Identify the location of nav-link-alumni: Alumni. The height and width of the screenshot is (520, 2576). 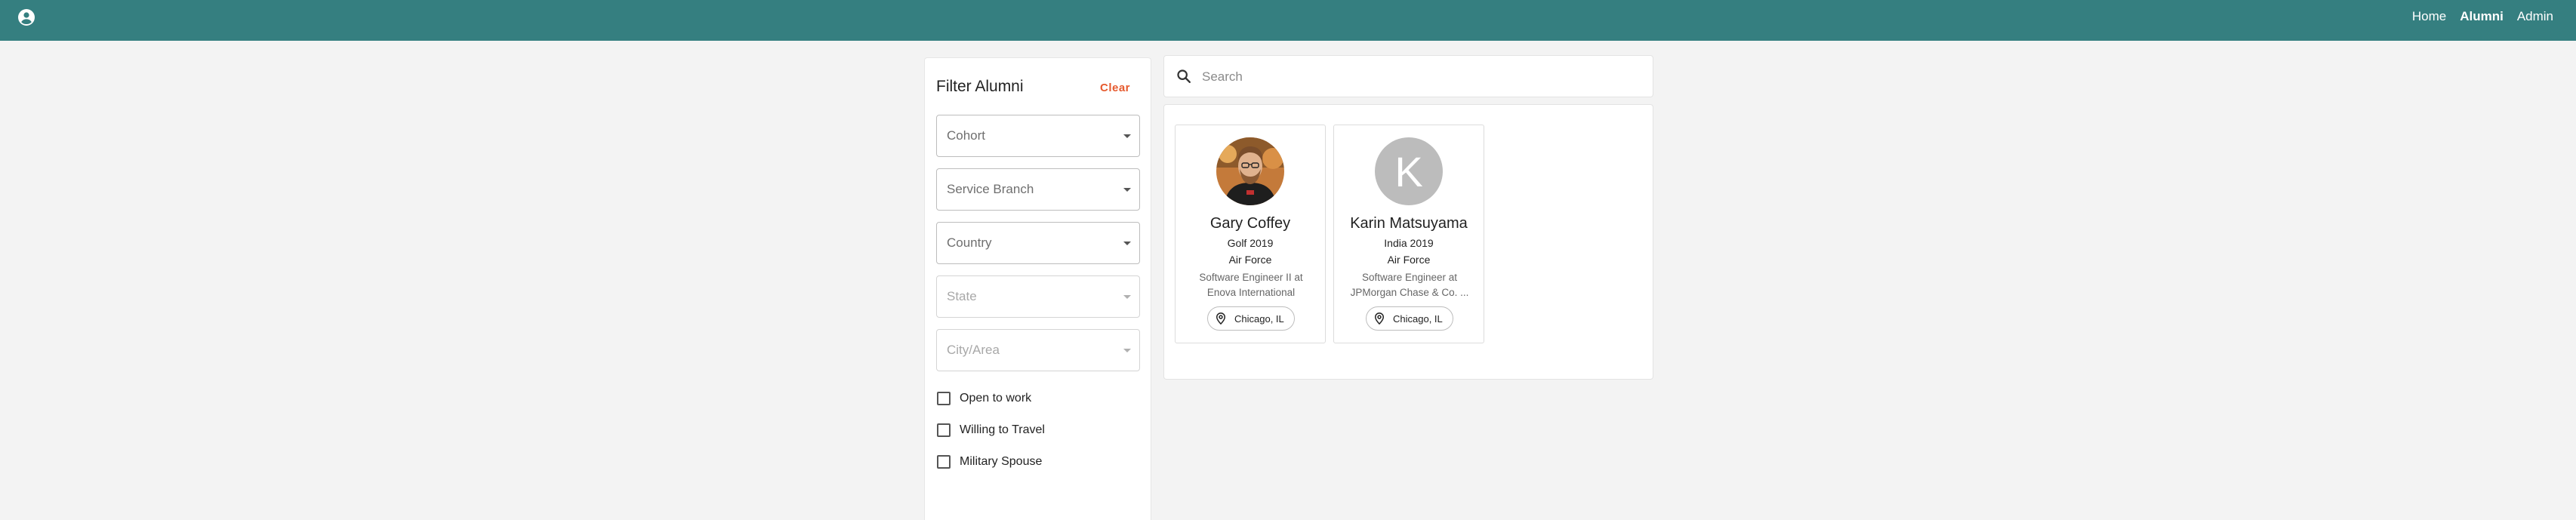
(2482, 16).